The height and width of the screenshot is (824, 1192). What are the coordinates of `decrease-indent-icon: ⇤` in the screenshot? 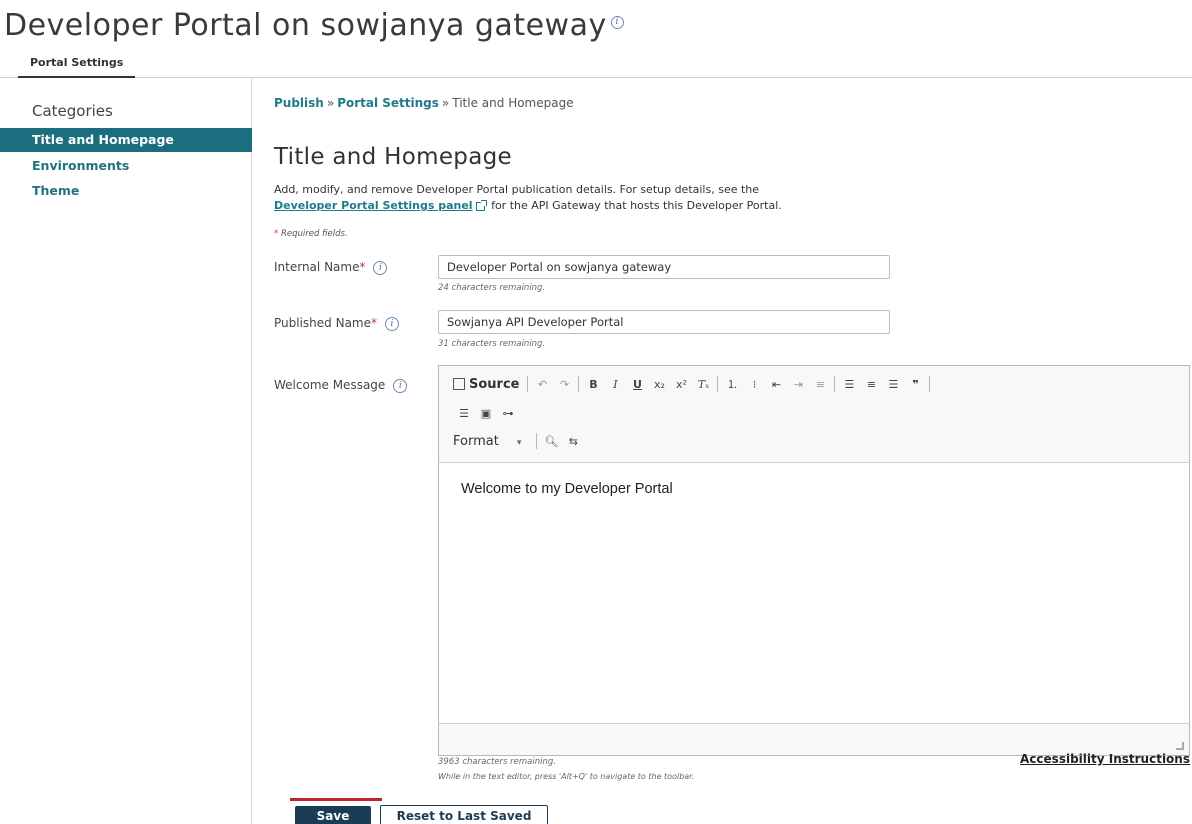 It's located at (776, 384).